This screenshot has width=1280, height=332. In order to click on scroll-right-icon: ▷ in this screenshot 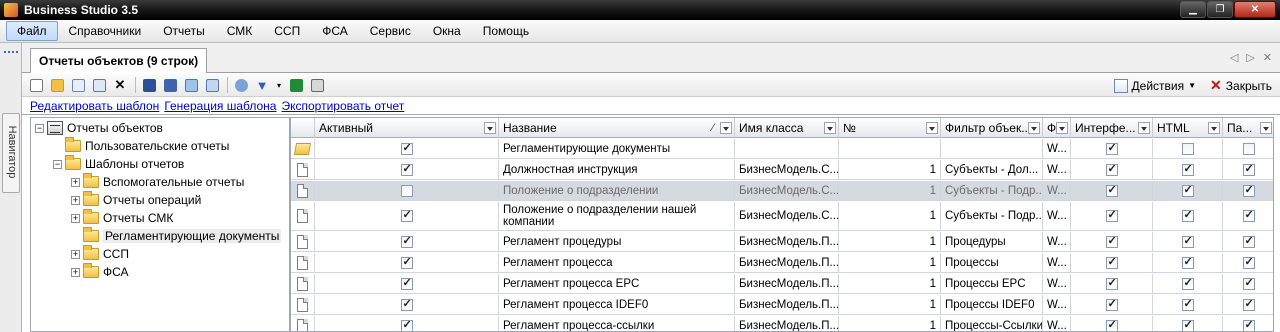, I will do `click(1250, 57)`.